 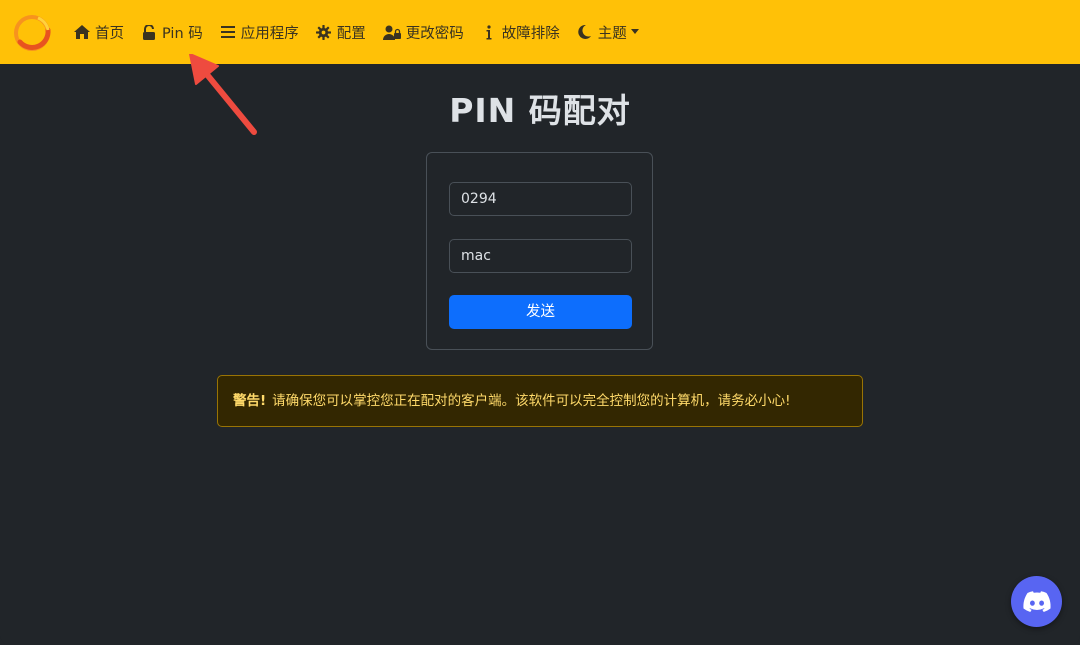 What do you see at coordinates (612, 33) in the screenshot?
I see `nav-item-label: 主题` at bounding box center [612, 33].